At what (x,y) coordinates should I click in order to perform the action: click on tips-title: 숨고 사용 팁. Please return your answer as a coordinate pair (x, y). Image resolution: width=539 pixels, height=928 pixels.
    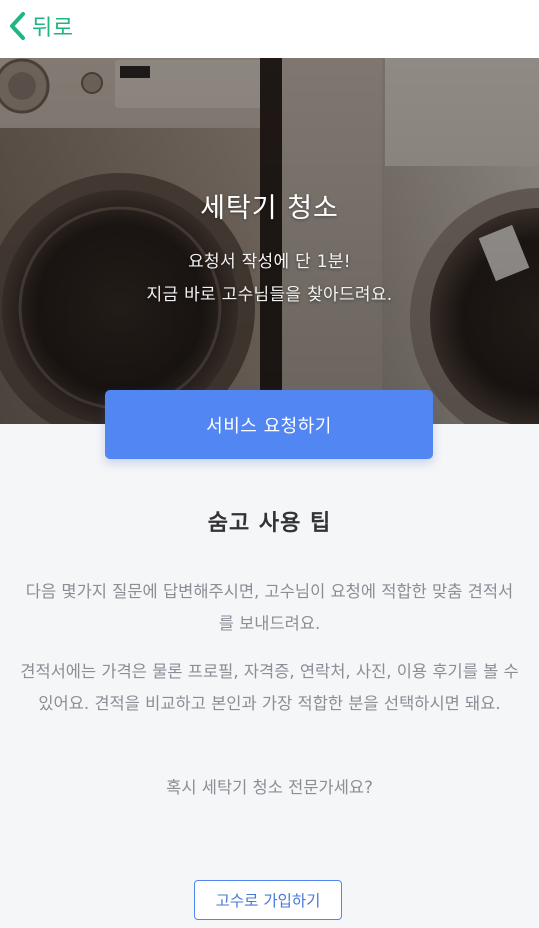
    Looking at the image, I should click on (269, 523).